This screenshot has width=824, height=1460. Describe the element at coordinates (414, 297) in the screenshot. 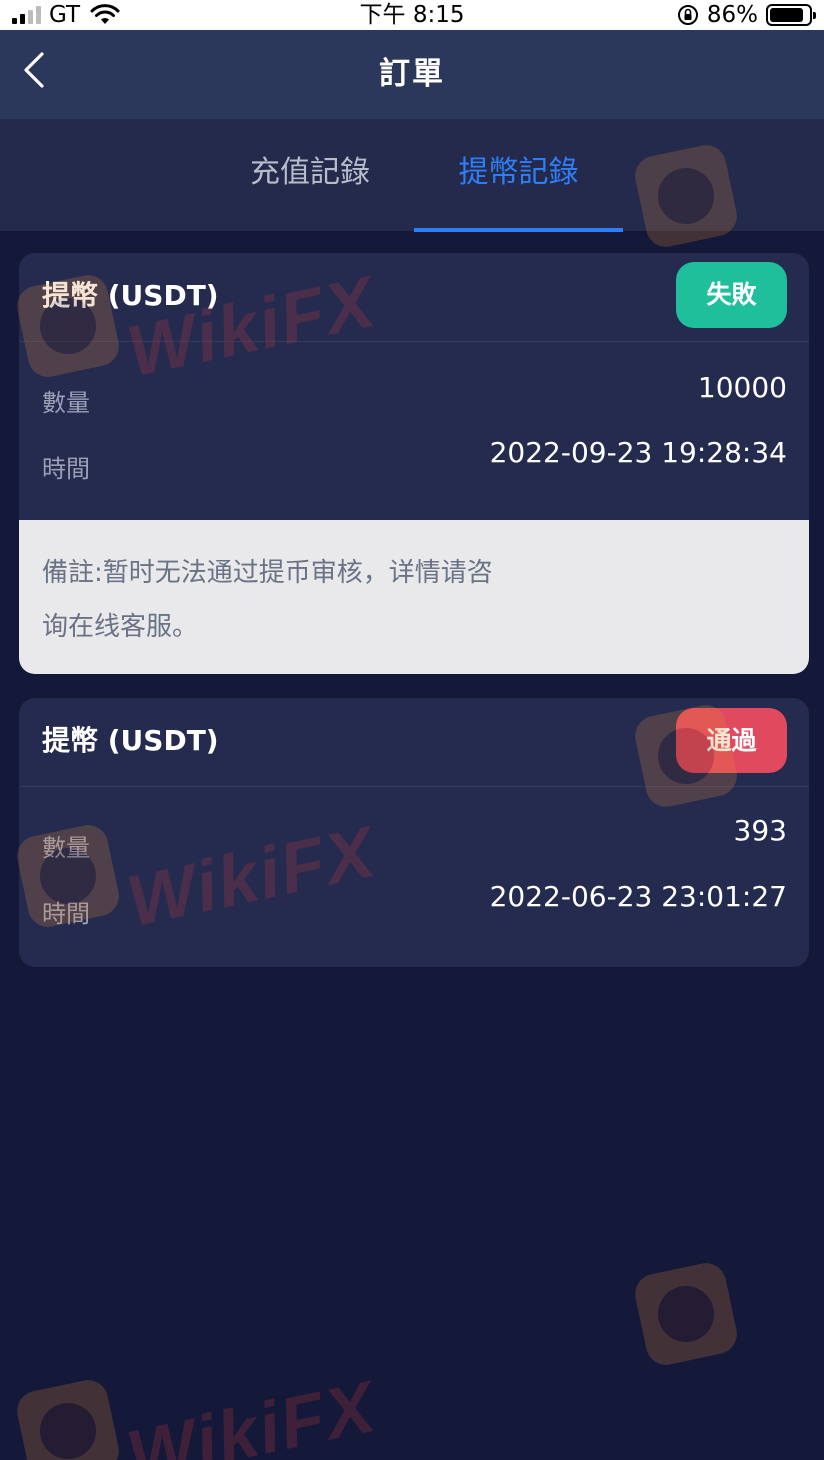

I see `card-header: 提幣 (USDT) 失敗` at that location.